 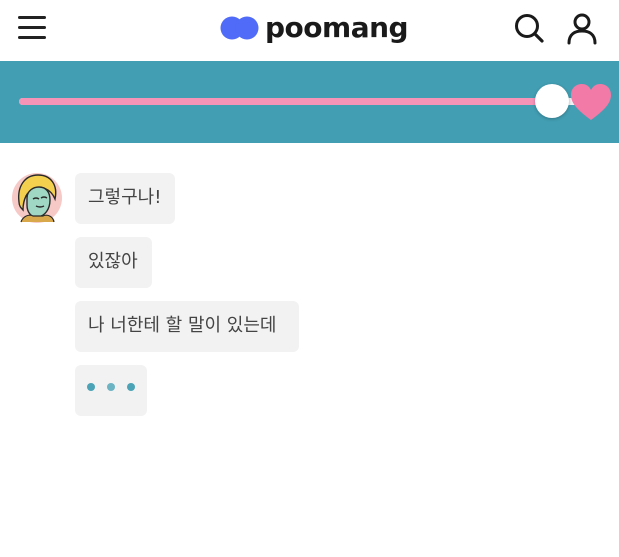 I want to click on logo-text: poomang, so click(x=337, y=27).